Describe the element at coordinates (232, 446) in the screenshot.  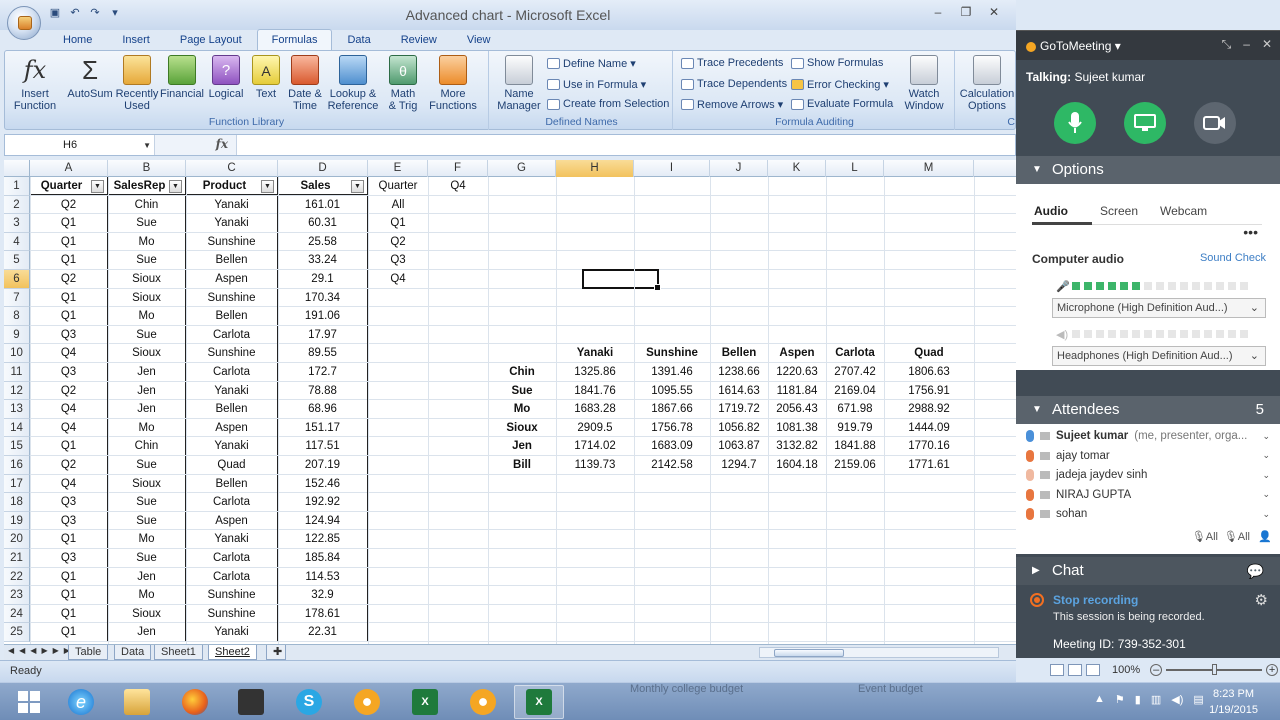
I see `cell-c15: Yanaki` at that location.